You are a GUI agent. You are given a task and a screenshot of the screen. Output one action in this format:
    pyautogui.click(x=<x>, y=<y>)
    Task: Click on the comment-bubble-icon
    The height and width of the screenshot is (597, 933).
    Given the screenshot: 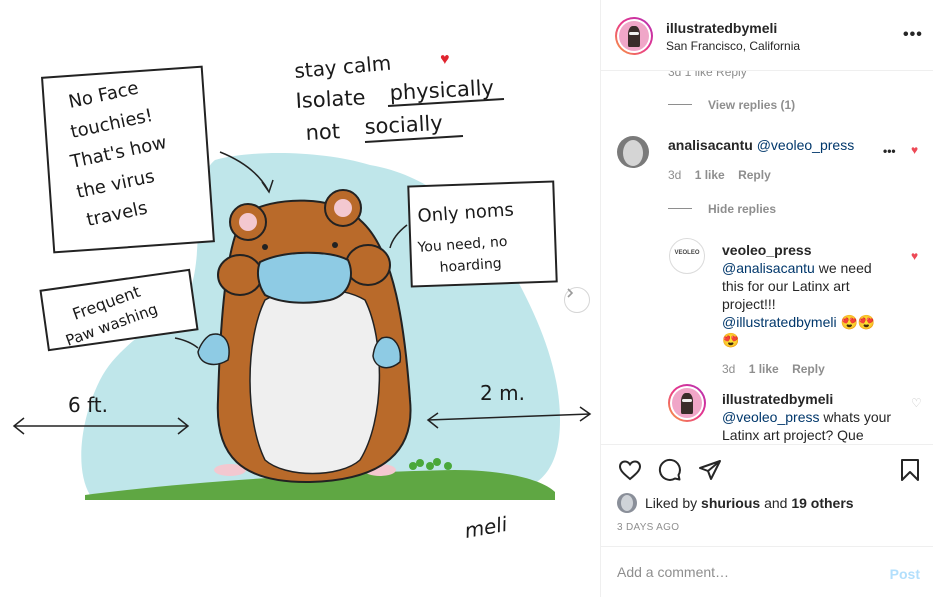 What is the action you would take?
    pyautogui.click(x=670, y=470)
    